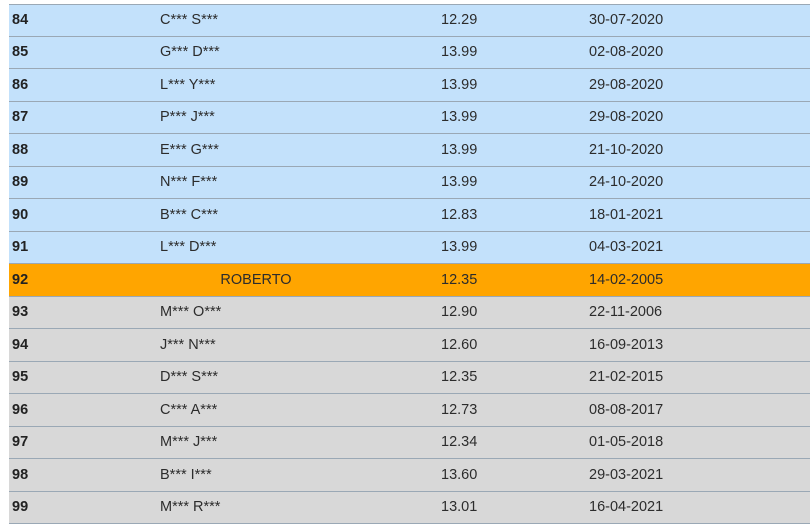 The width and height of the screenshot is (810, 527). I want to click on date-cell: 21-02-2015, so click(626, 377).